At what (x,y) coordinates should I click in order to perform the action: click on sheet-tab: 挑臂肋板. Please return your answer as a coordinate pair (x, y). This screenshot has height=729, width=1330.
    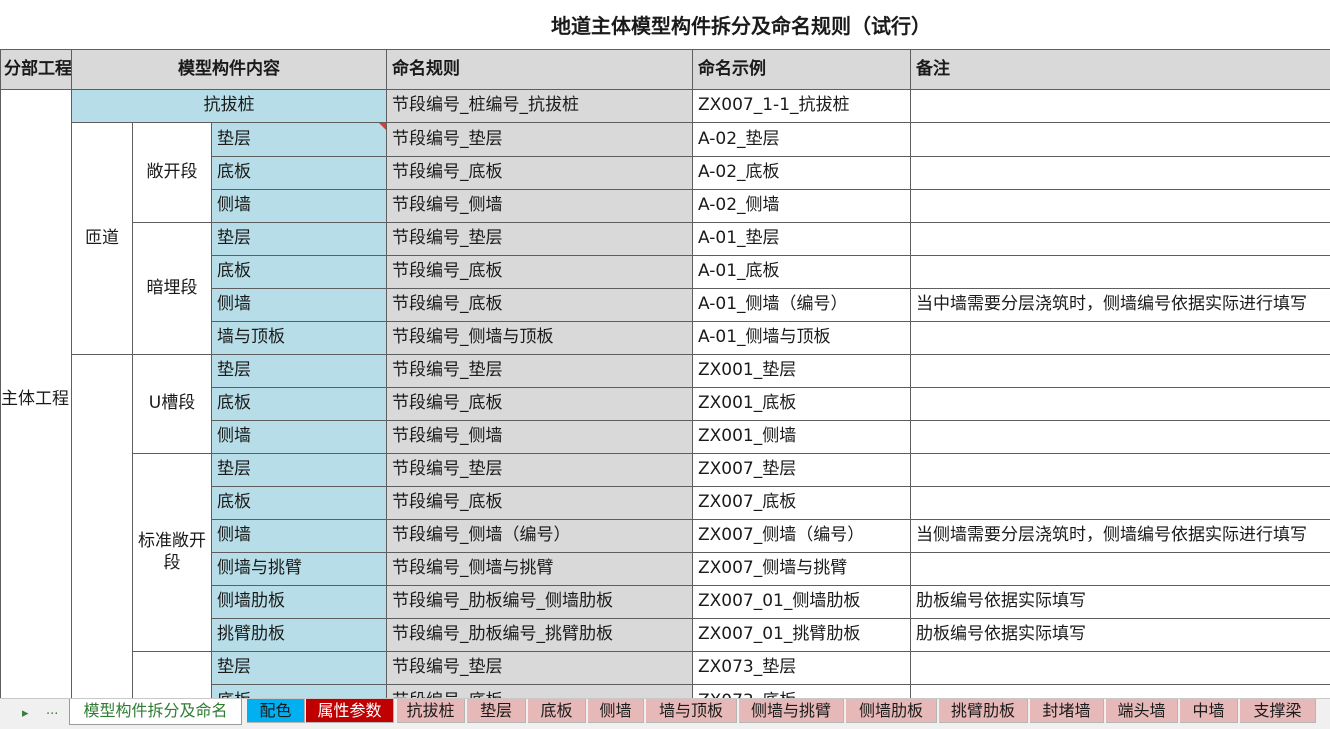
    Looking at the image, I should click on (983, 711).